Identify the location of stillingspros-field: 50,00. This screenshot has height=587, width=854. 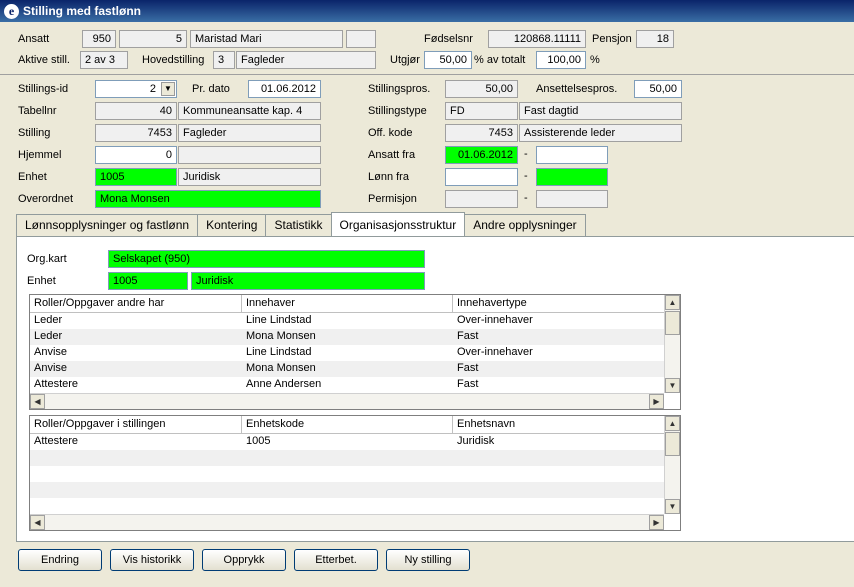
(481, 89).